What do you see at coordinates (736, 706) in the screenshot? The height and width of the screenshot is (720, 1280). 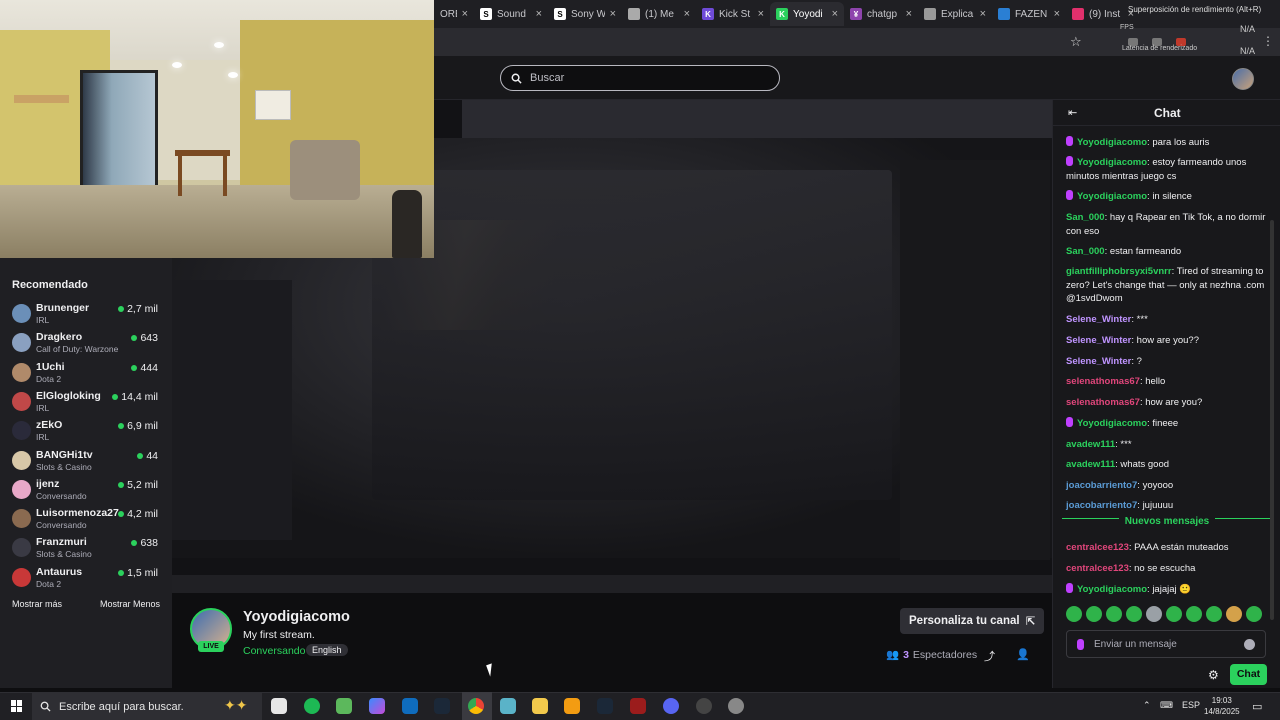 I see `settings-gear-icon` at bounding box center [736, 706].